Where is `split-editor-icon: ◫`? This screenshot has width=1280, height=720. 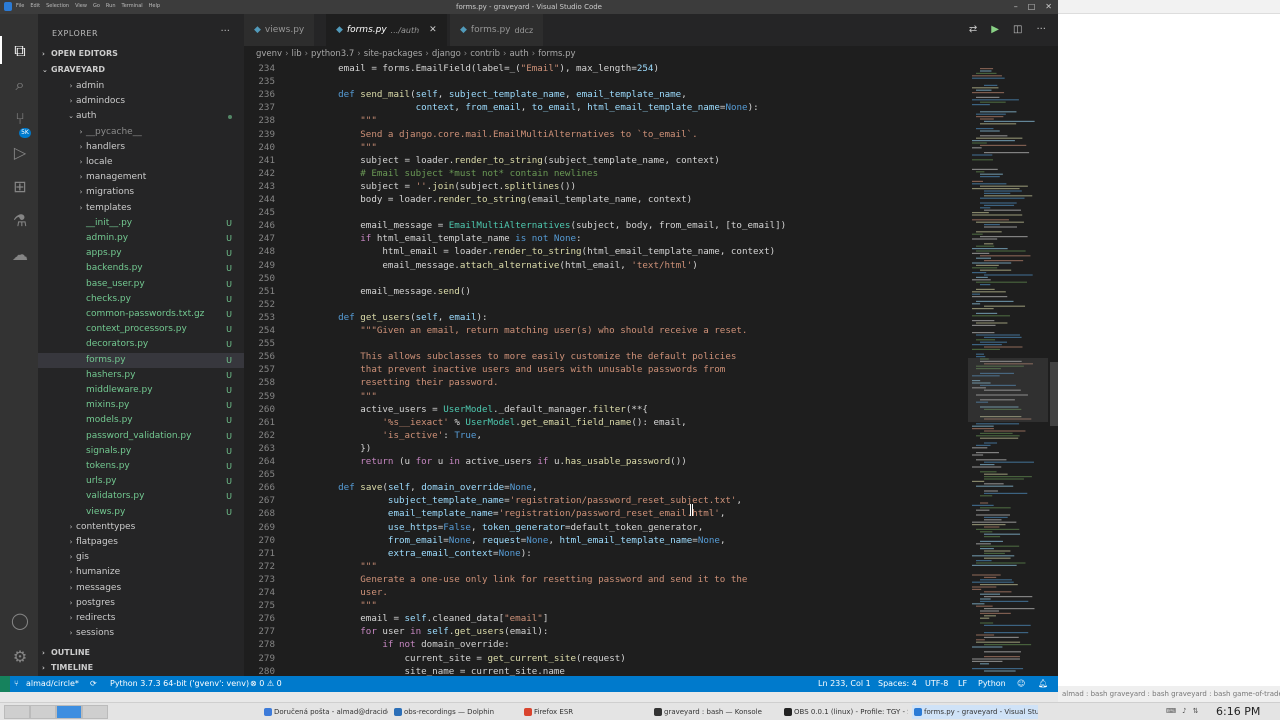 split-editor-icon: ◫ is located at coordinates (1017, 29).